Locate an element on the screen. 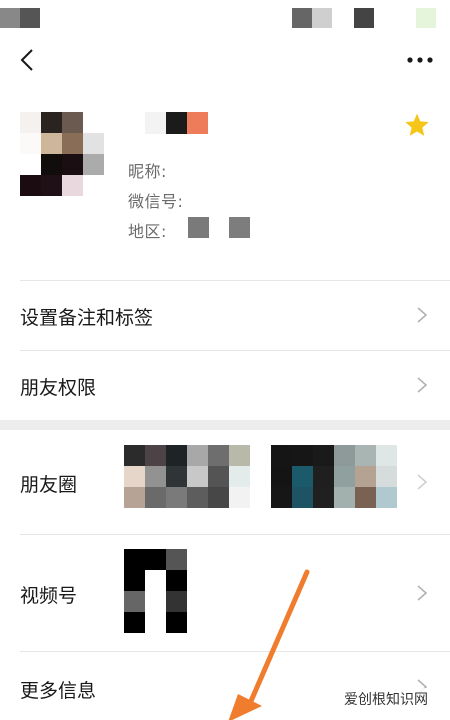 The image size is (450, 720). moments-label: 朋友圈 is located at coordinates (49, 485).